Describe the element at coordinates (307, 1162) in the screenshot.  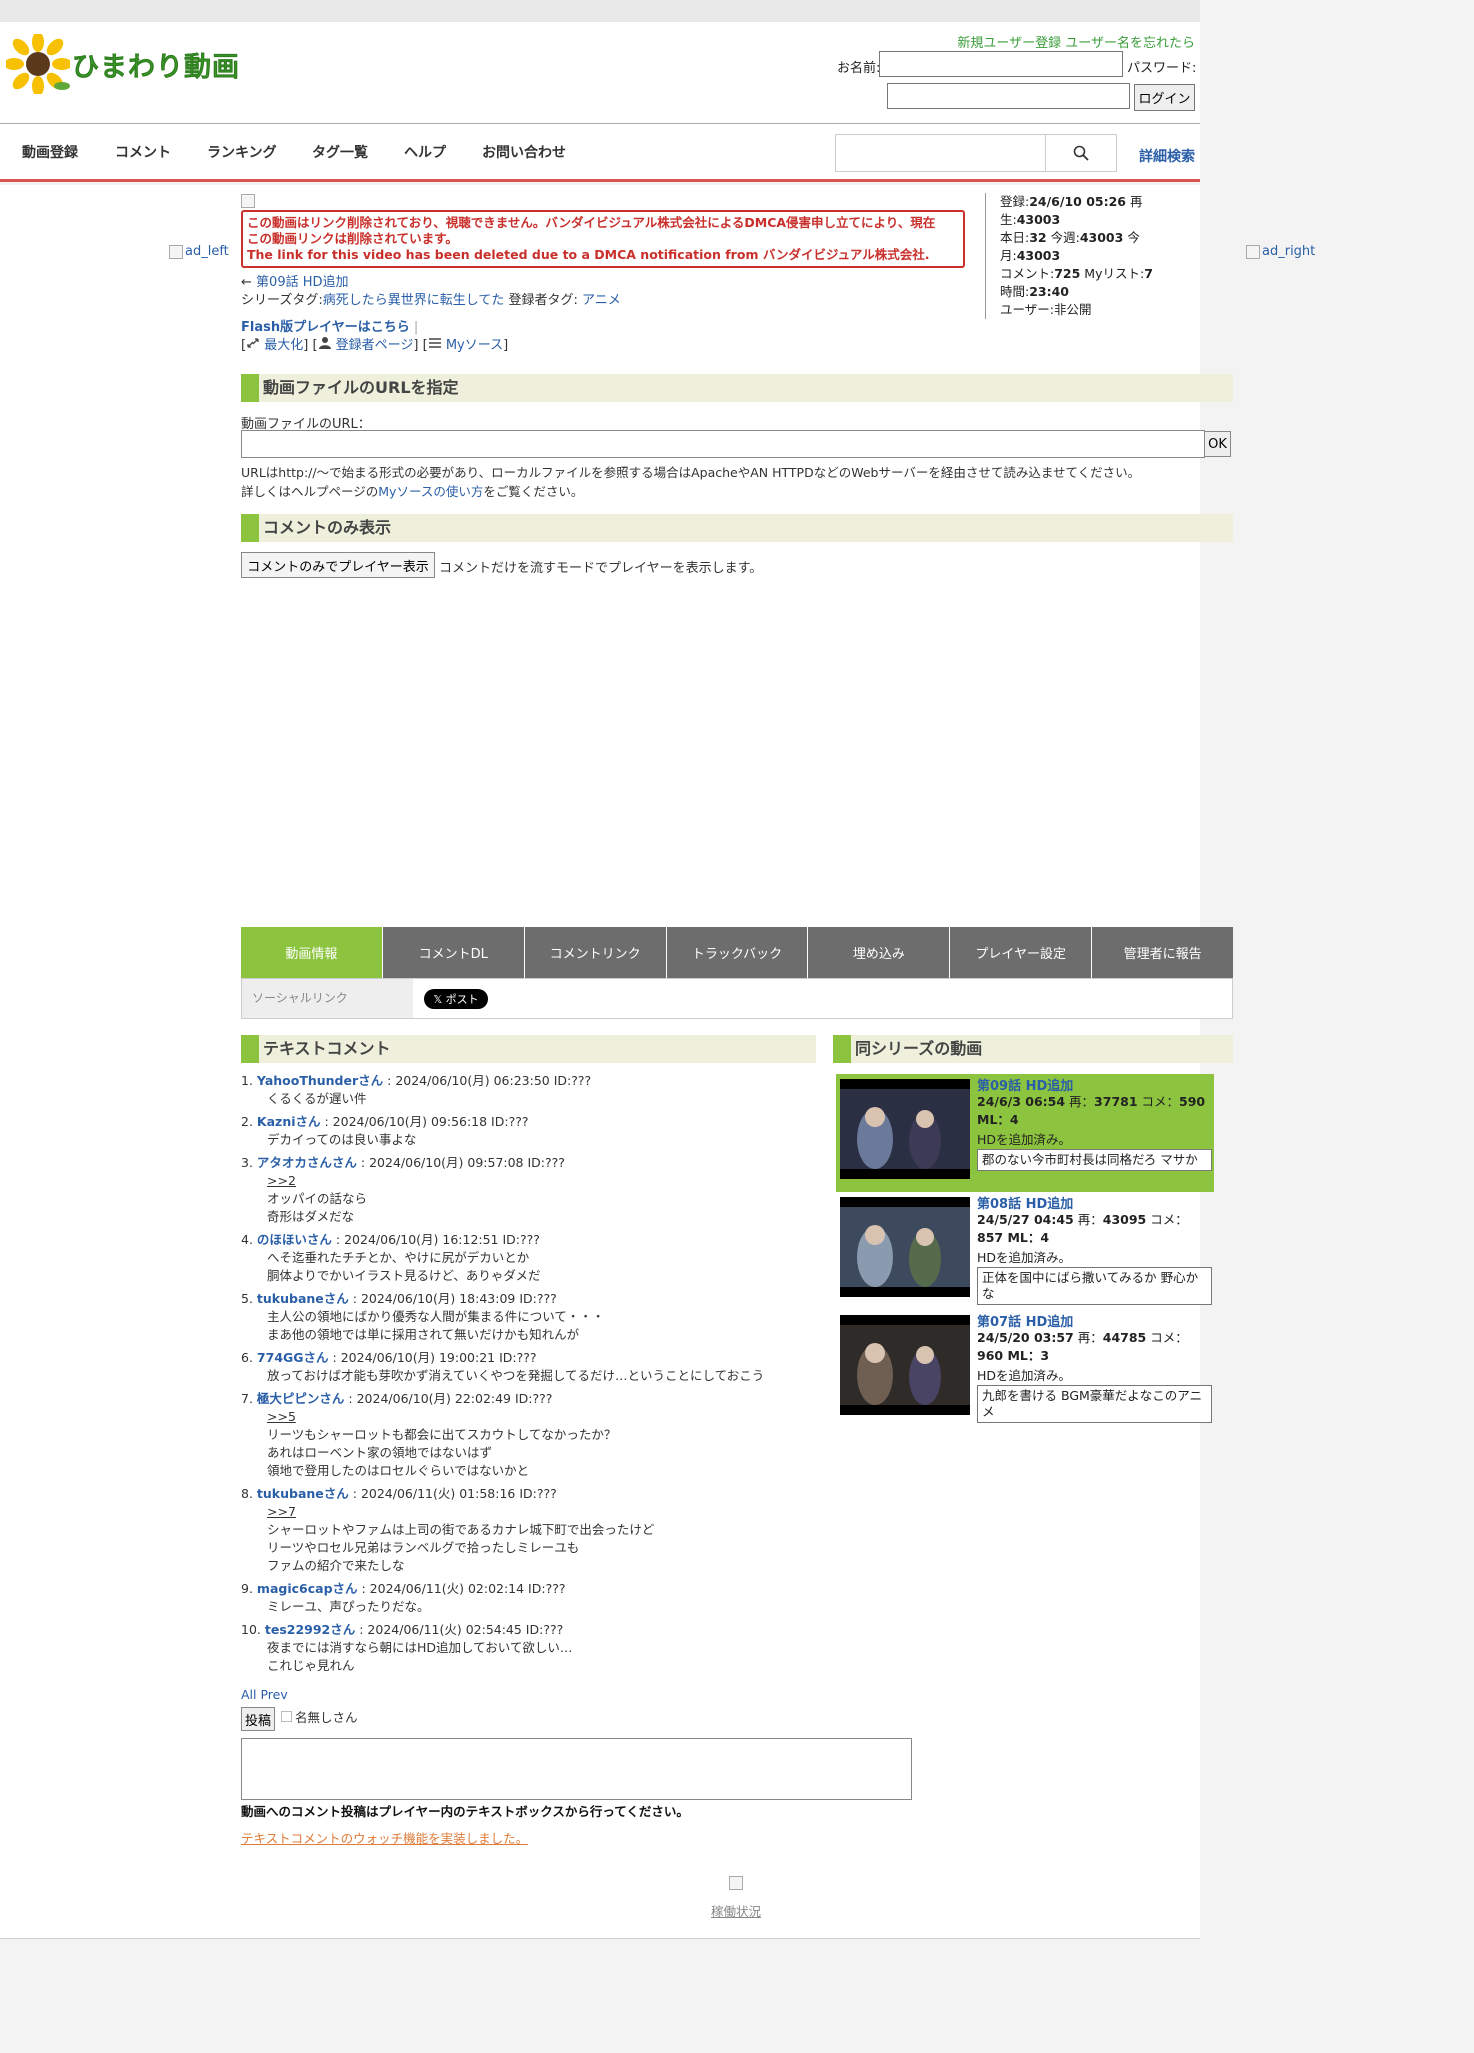
I see `commenter-name-link: アタオカさんさん` at that location.